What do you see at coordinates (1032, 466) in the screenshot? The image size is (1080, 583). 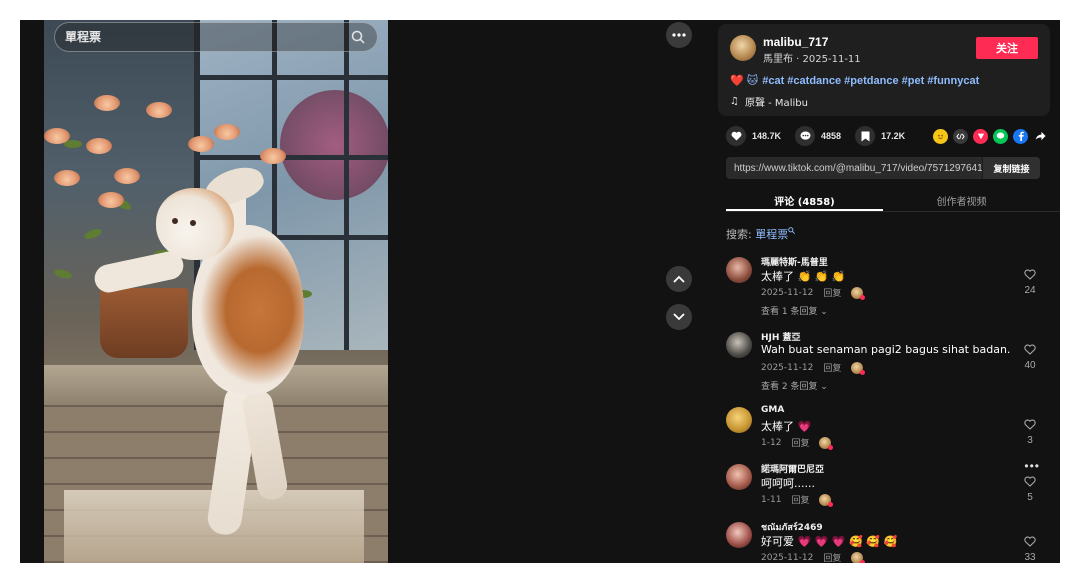 I see `comment-more-icon: •••` at bounding box center [1032, 466].